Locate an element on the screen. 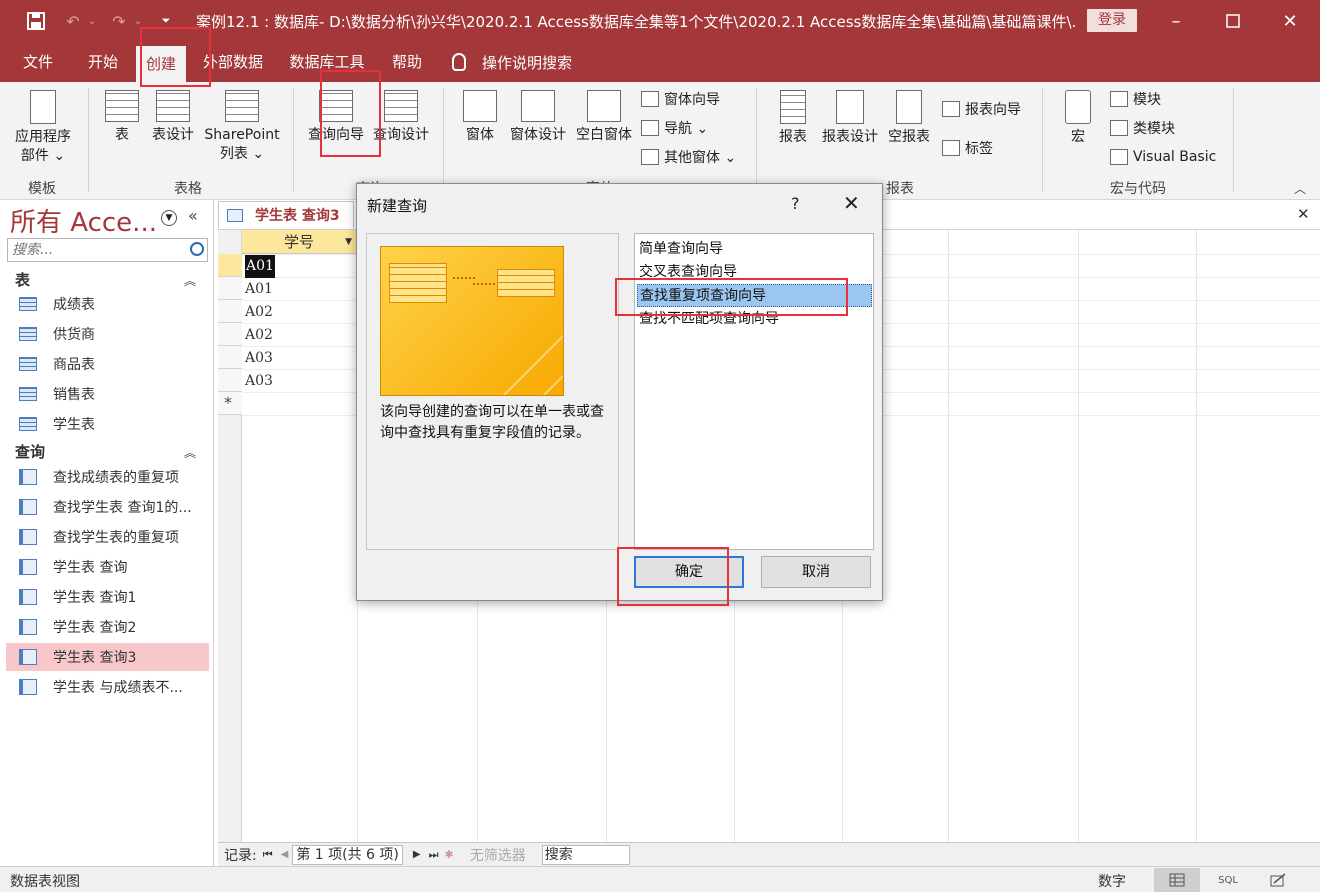 This screenshot has height=892, width=1320. more-forms-button: 其他窗体 ⌄ is located at coordinates (688, 157).